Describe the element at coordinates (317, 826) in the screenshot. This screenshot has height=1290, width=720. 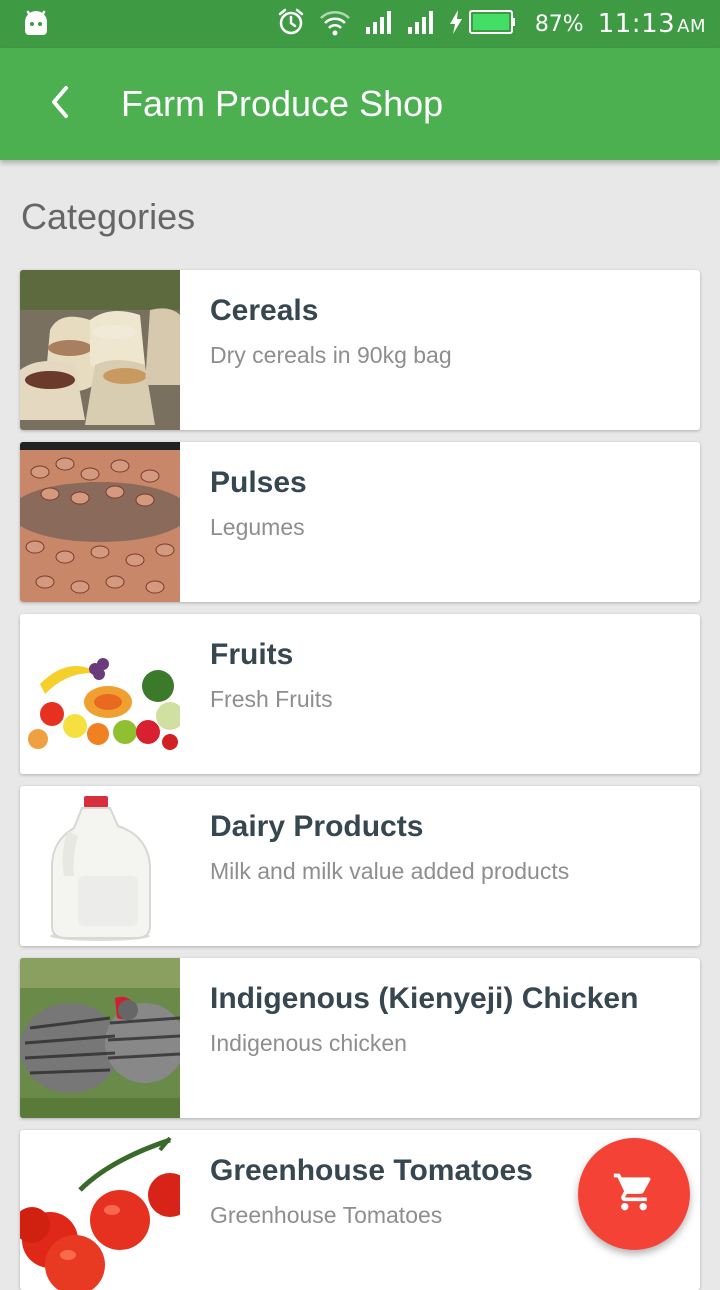
I see `category-name: Dairy Products` at that location.